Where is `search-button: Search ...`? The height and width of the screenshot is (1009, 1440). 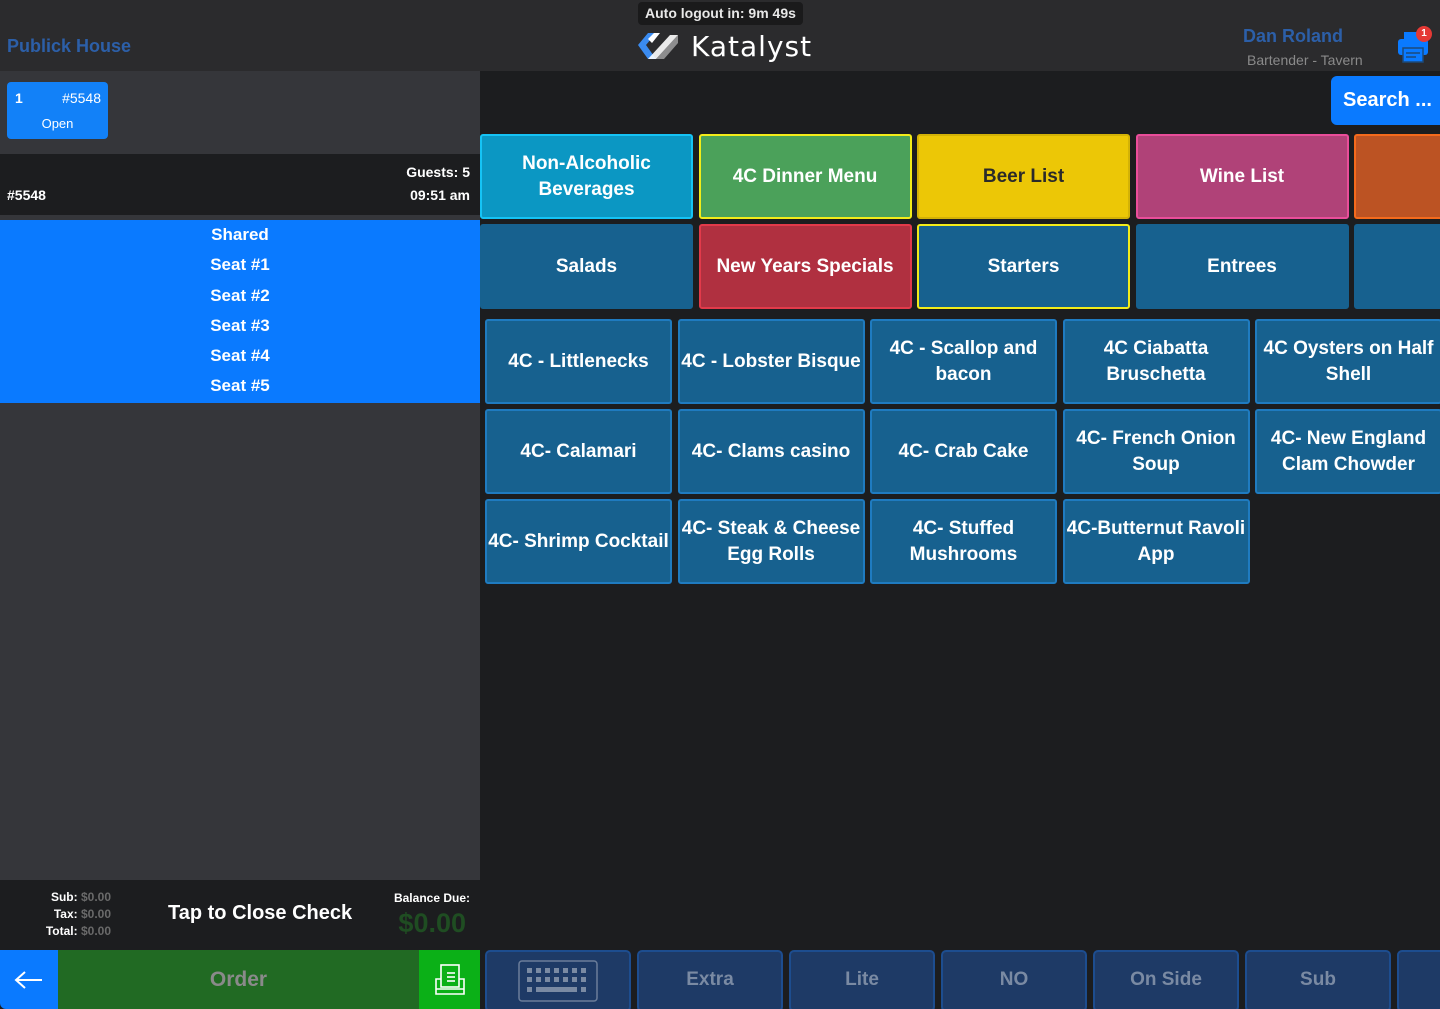 search-button: Search ... is located at coordinates (1385, 100).